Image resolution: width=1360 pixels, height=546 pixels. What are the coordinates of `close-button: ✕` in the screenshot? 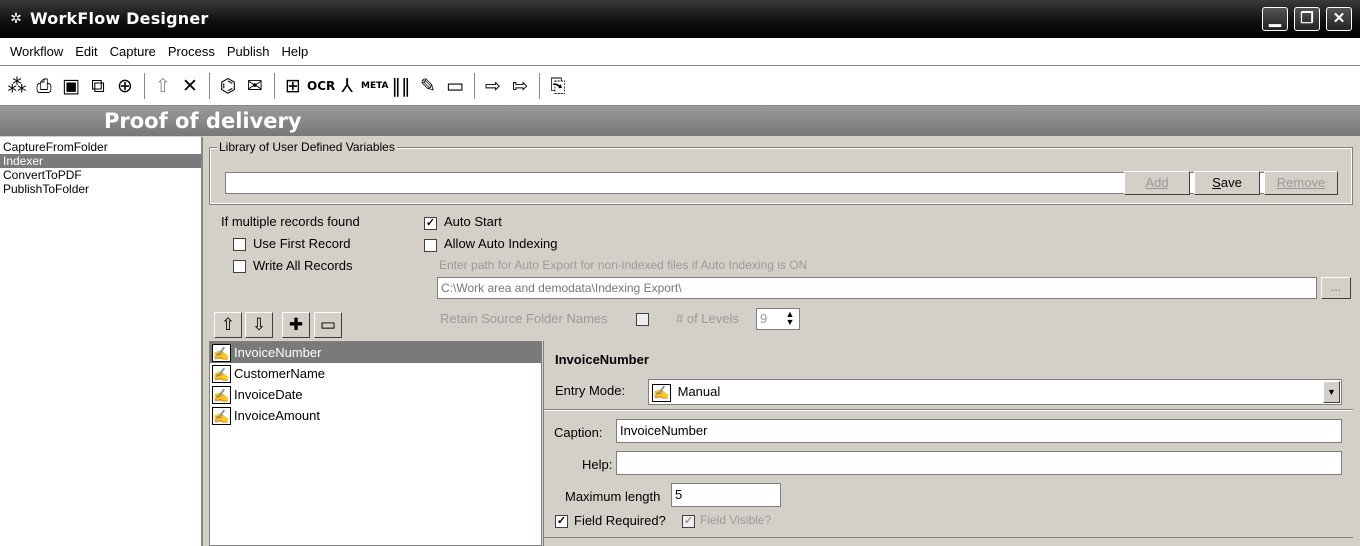 It's located at (1339, 19).